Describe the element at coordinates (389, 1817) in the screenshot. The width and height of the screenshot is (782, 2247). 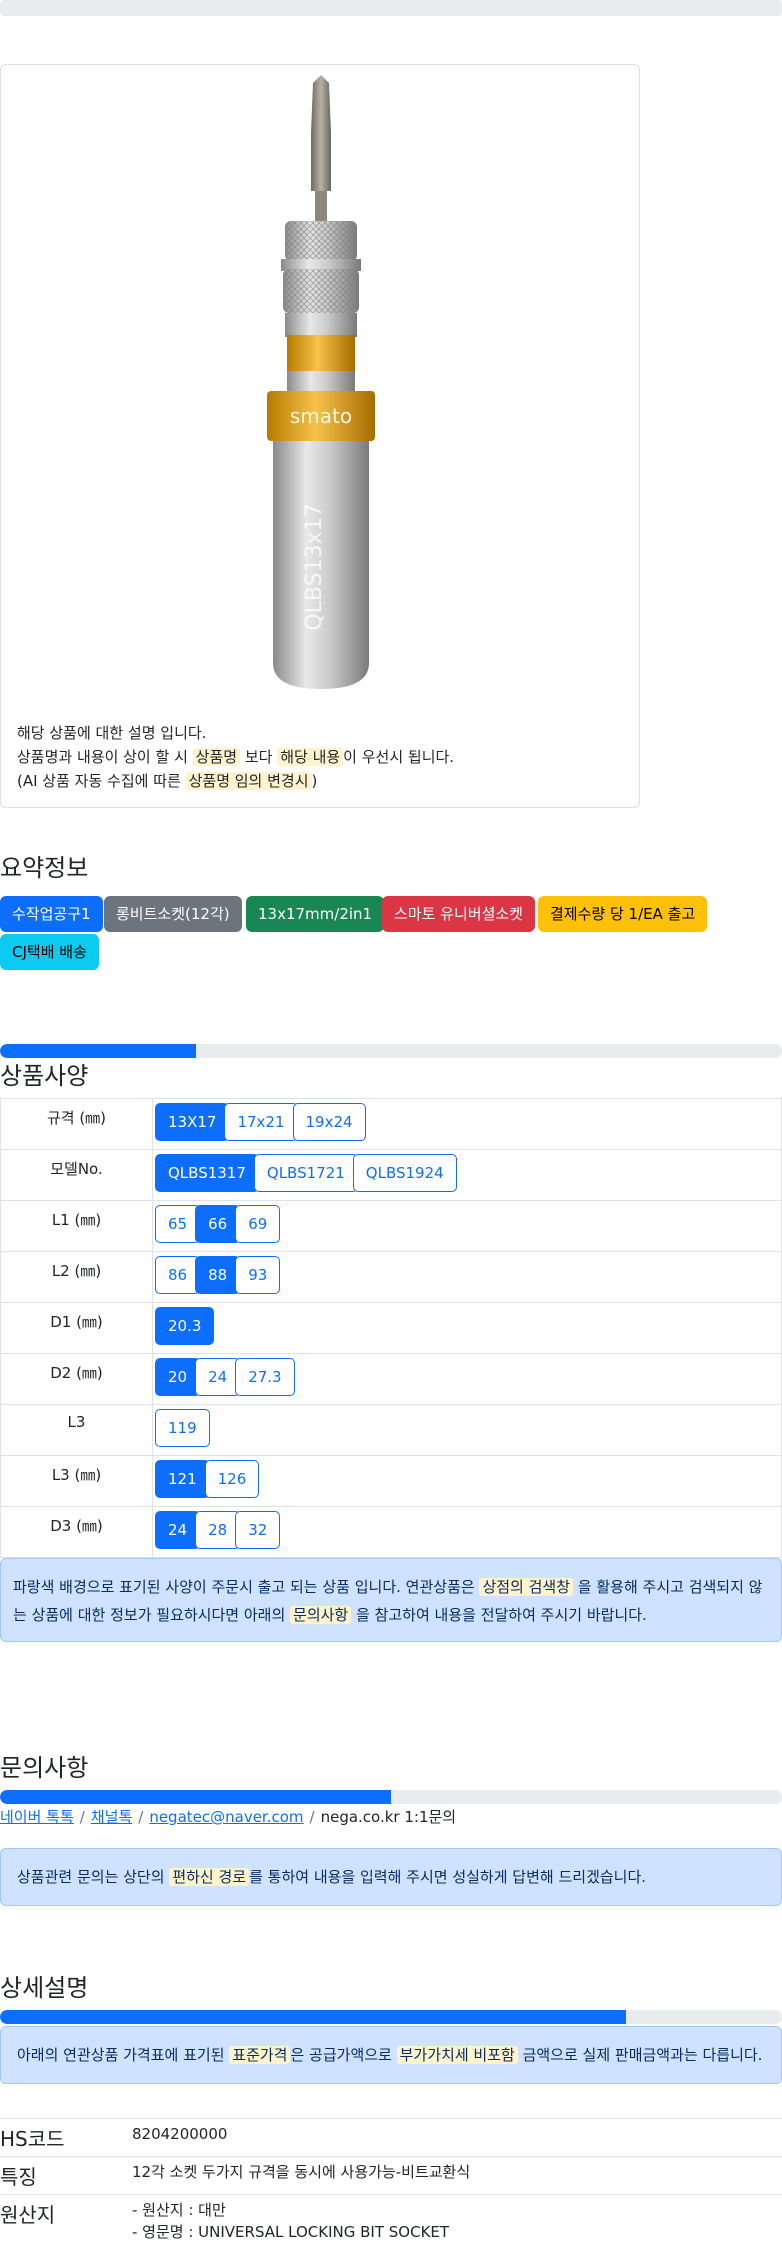
I see `contact-text: nega.co.kr 1:1문의` at that location.